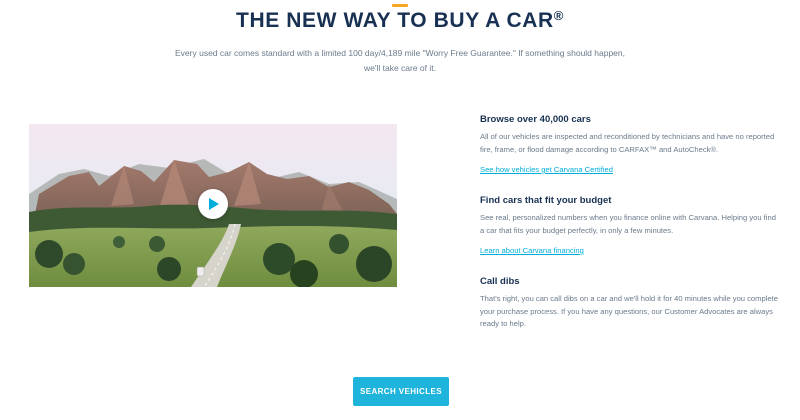 The width and height of the screenshot is (800, 420). What do you see at coordinates (558, 15) in the screenshot?
I see `registered-mark: ®` at bounding box center [558, 15].